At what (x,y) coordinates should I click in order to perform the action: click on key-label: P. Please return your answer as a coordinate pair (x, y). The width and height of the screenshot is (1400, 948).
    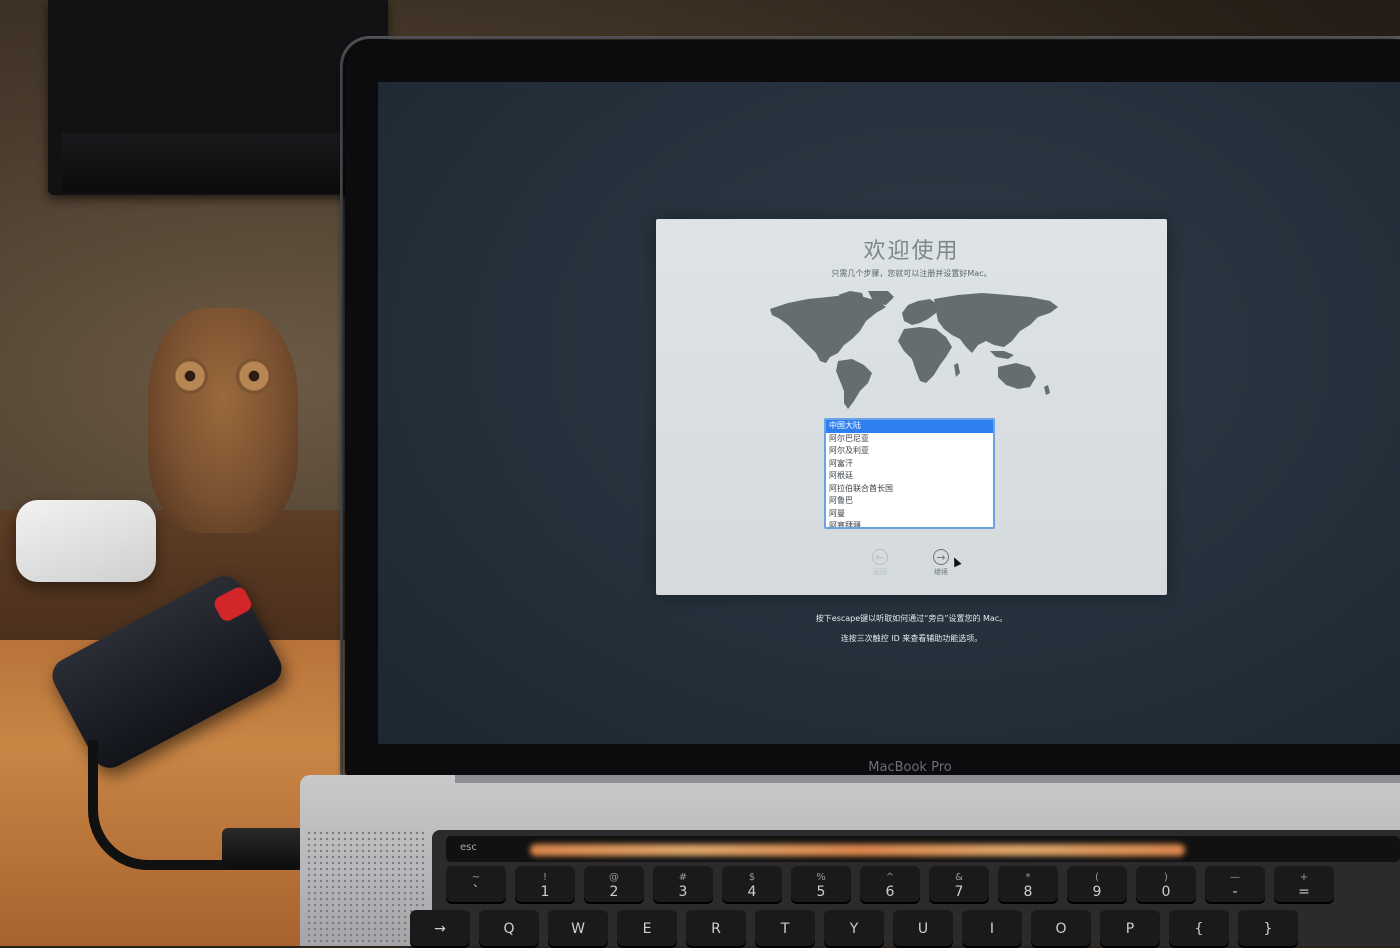
    Looking at the image, I should click on (1130, 929).